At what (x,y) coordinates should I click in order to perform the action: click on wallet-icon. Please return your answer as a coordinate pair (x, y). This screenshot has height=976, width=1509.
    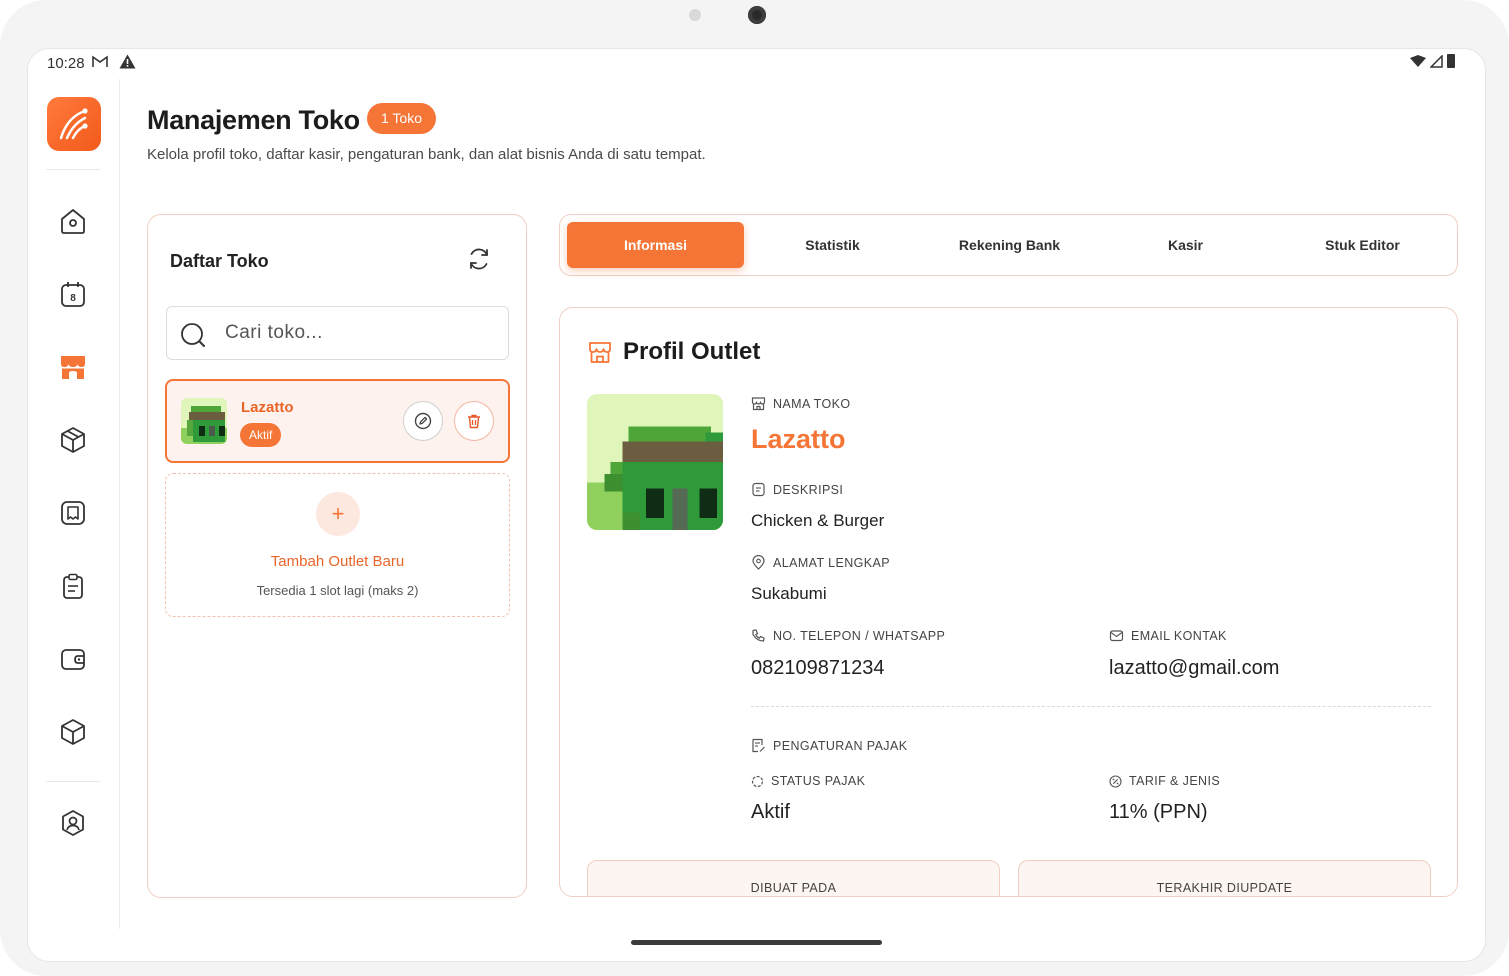
    Looking at the image, I should click on (73, 659).